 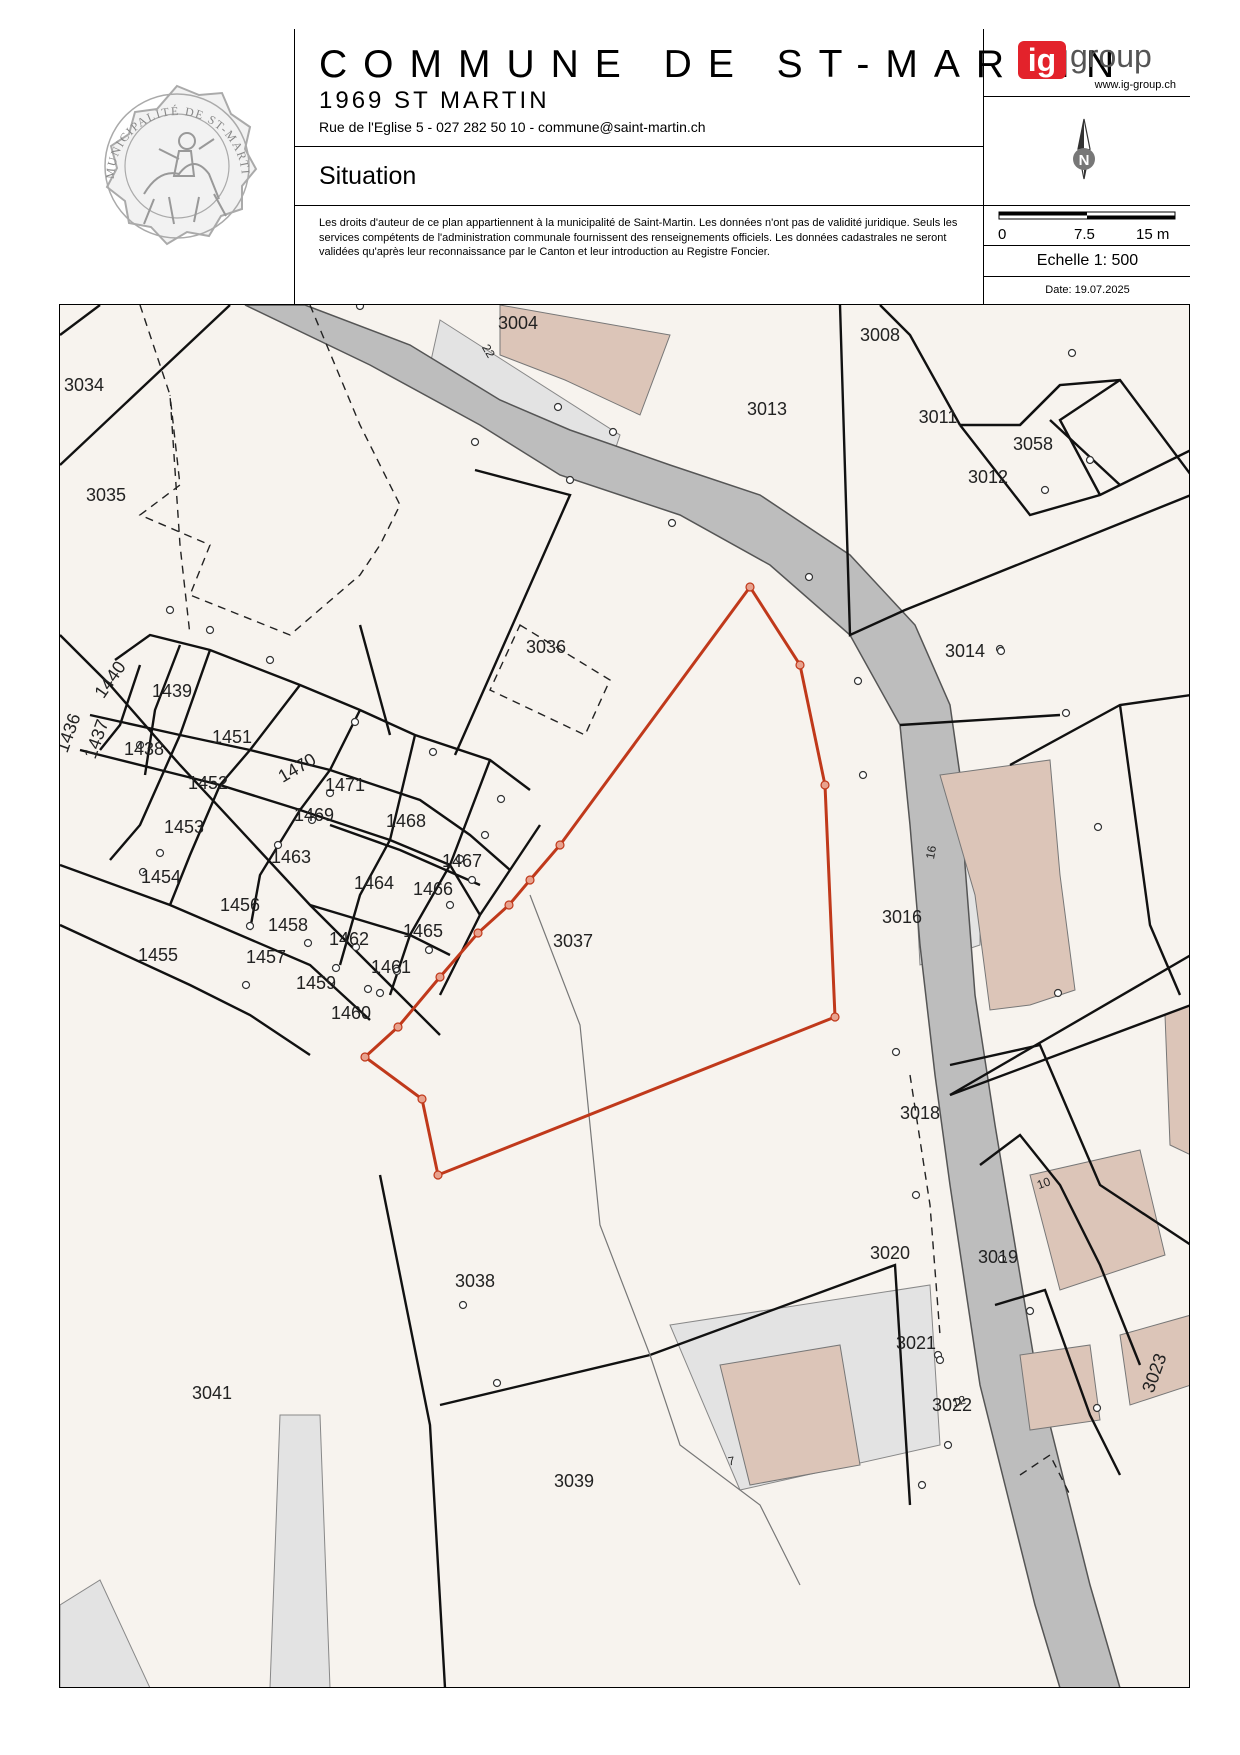 I want to click on brand-cell: ig group www.ig-group.ch, so click(x=1086, y=63).